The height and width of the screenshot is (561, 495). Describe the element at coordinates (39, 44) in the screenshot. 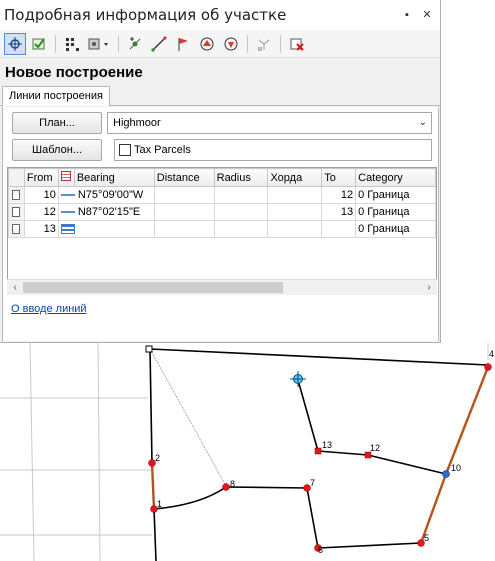

I see `check-icon` at that location.